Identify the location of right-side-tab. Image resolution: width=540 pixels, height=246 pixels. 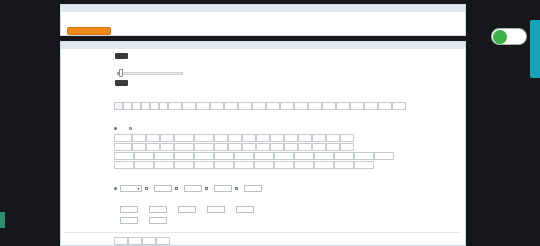
(535, 49).